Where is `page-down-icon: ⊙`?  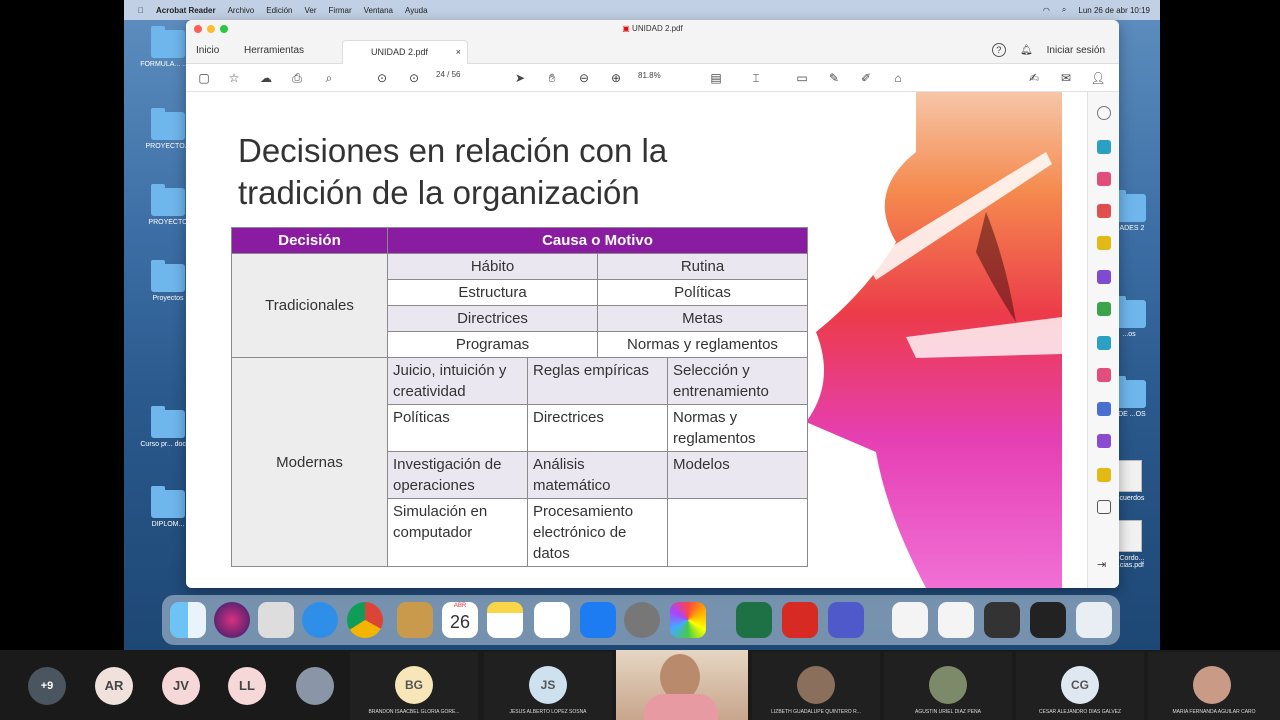
page-down-icon: ⊙ is located at coordinates (414, 78).